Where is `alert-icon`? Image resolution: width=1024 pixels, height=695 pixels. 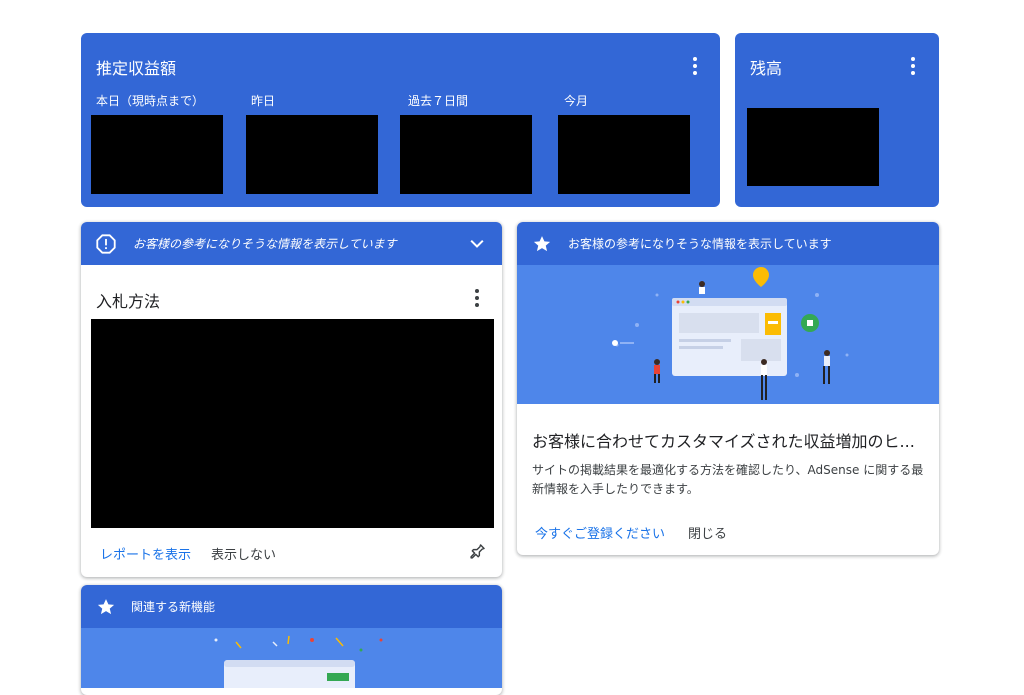
alert-icon is located at coordinates (106, 244).